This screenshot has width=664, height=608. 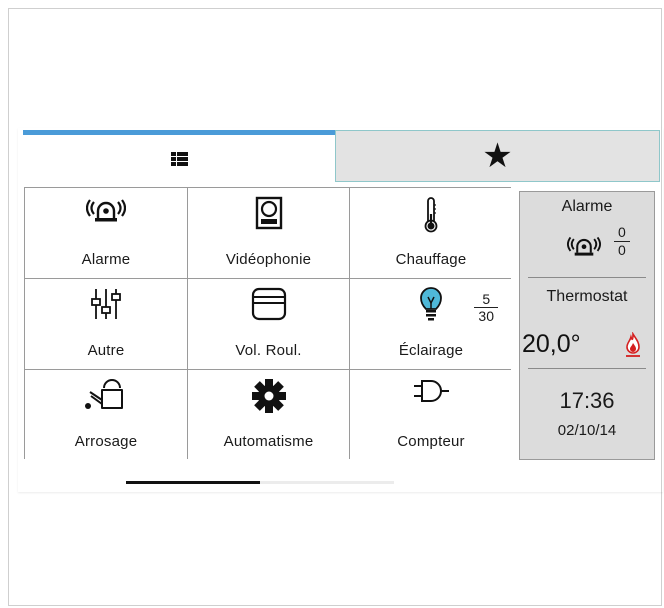 I want to click on tile-vol-roul: Vol. Roul., so click(x=268, y=324).